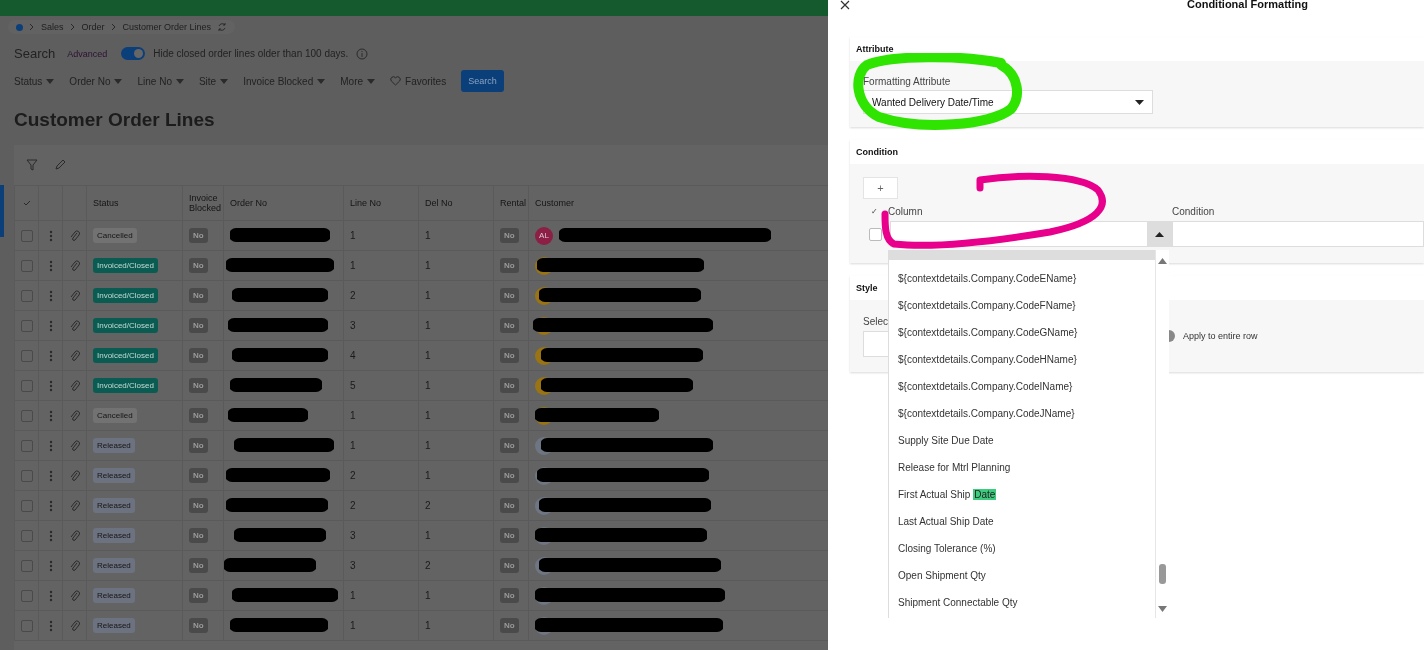 The width and height of the screenshot is (1424, 650). Describe the element at coordinates (222, 27) in the screenshot. I see `refresh-icon` at that location.